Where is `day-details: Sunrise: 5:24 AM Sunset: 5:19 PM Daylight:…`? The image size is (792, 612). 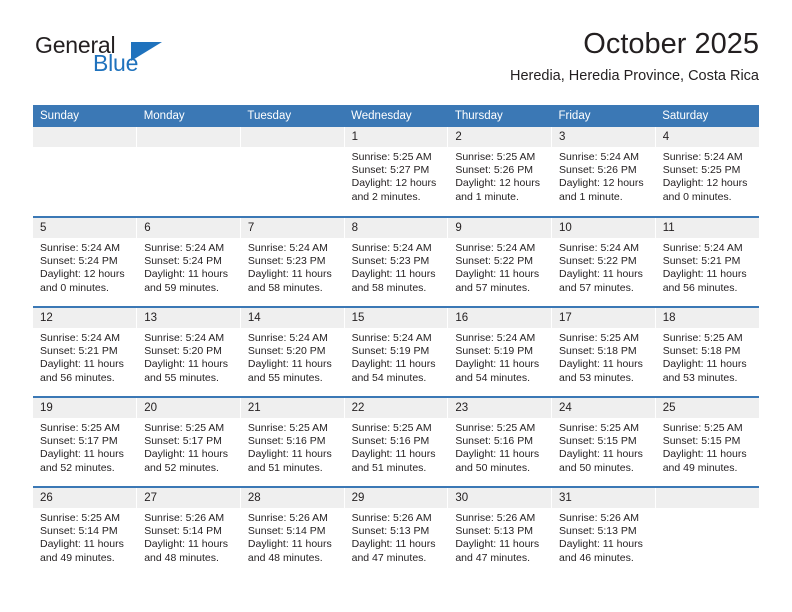 day-details: Sunrise: 5:24 AM Sunset: 5:19 PM Daylight:… is located at coordinates (499, 356).